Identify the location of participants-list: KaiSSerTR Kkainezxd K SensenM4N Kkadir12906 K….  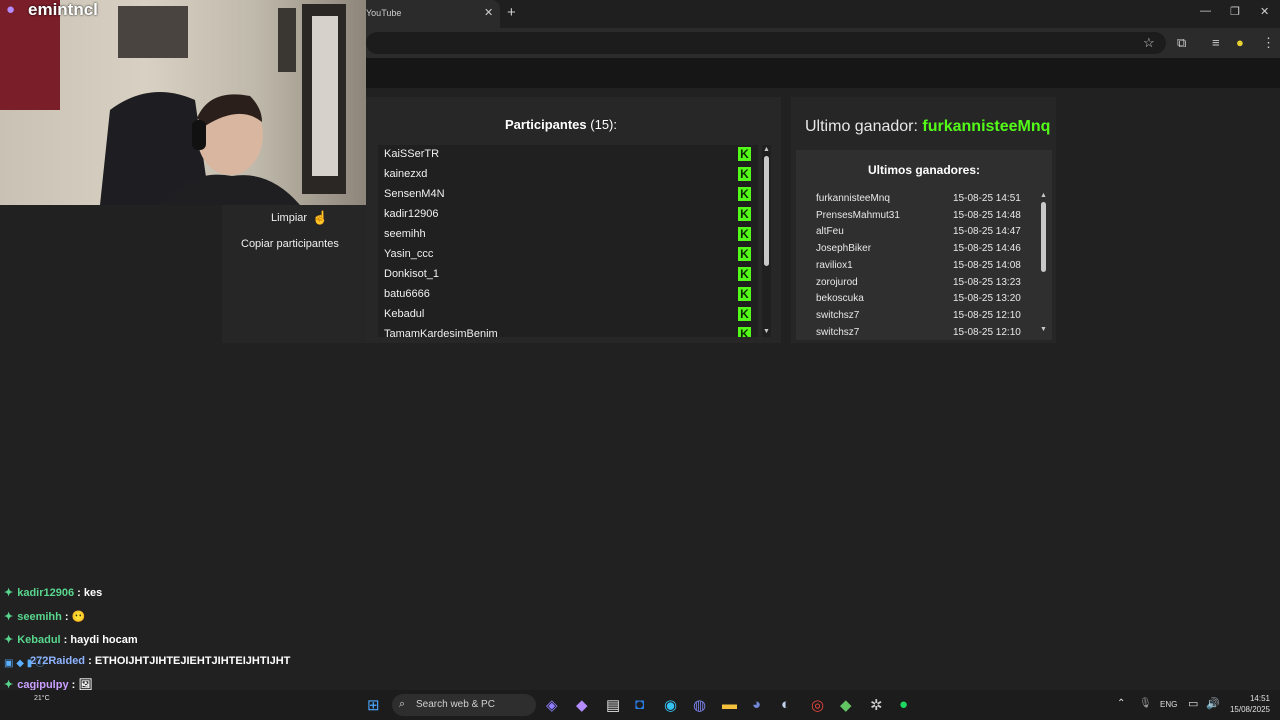
(568, 241).